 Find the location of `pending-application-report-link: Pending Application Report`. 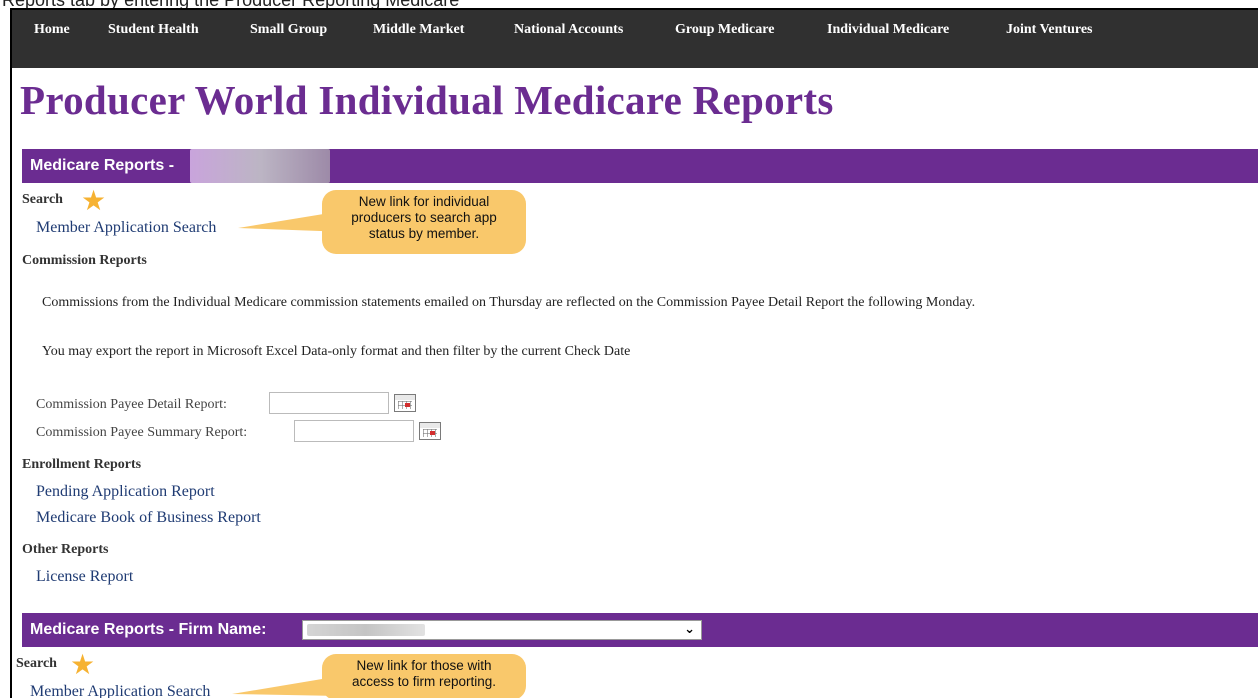

pending-application-report-link: Pending Application Report is located at coordinates (125, 492).